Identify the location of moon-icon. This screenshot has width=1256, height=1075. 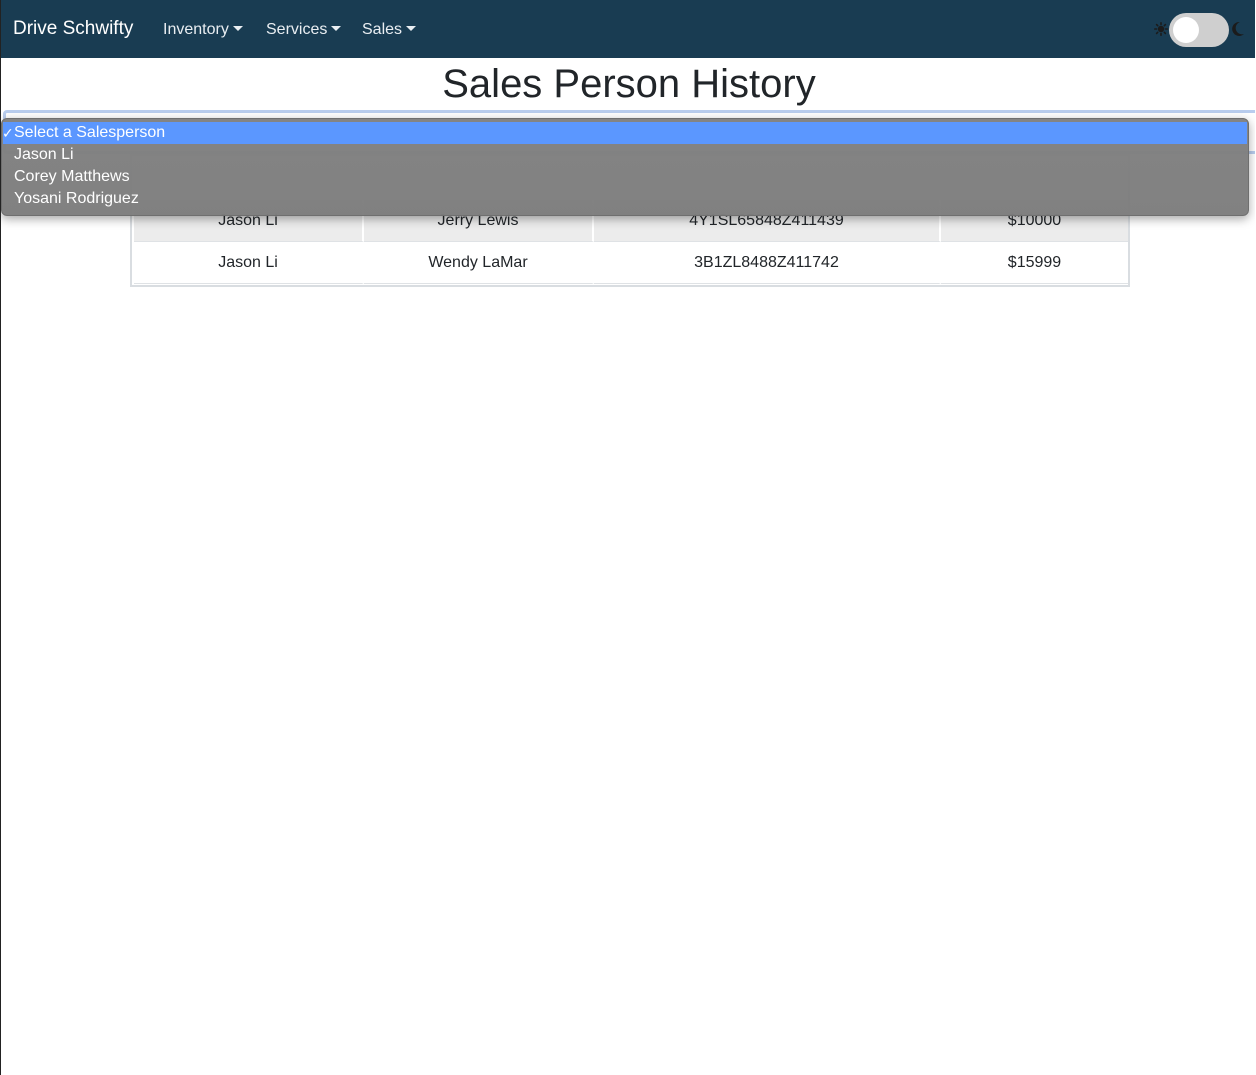
(1238, 28).